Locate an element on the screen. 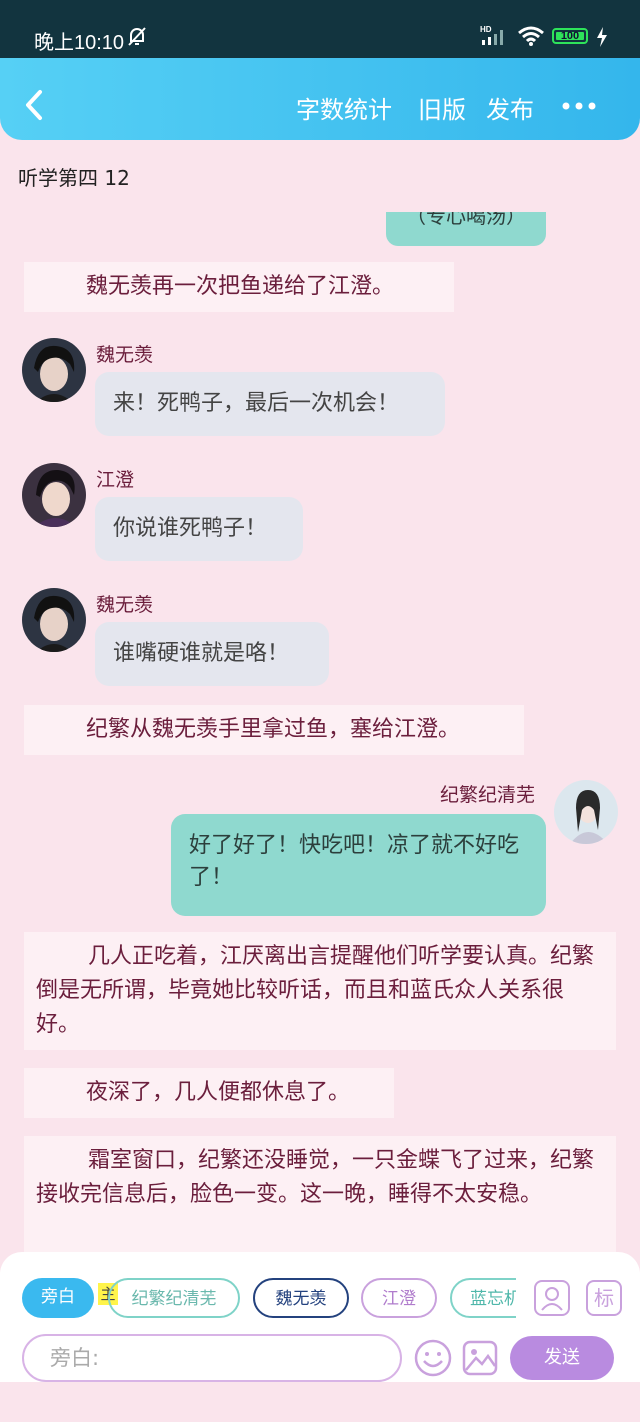 This screenshot has height=1422, width=640. bottom-strip is located at coordinates (320, 1402).